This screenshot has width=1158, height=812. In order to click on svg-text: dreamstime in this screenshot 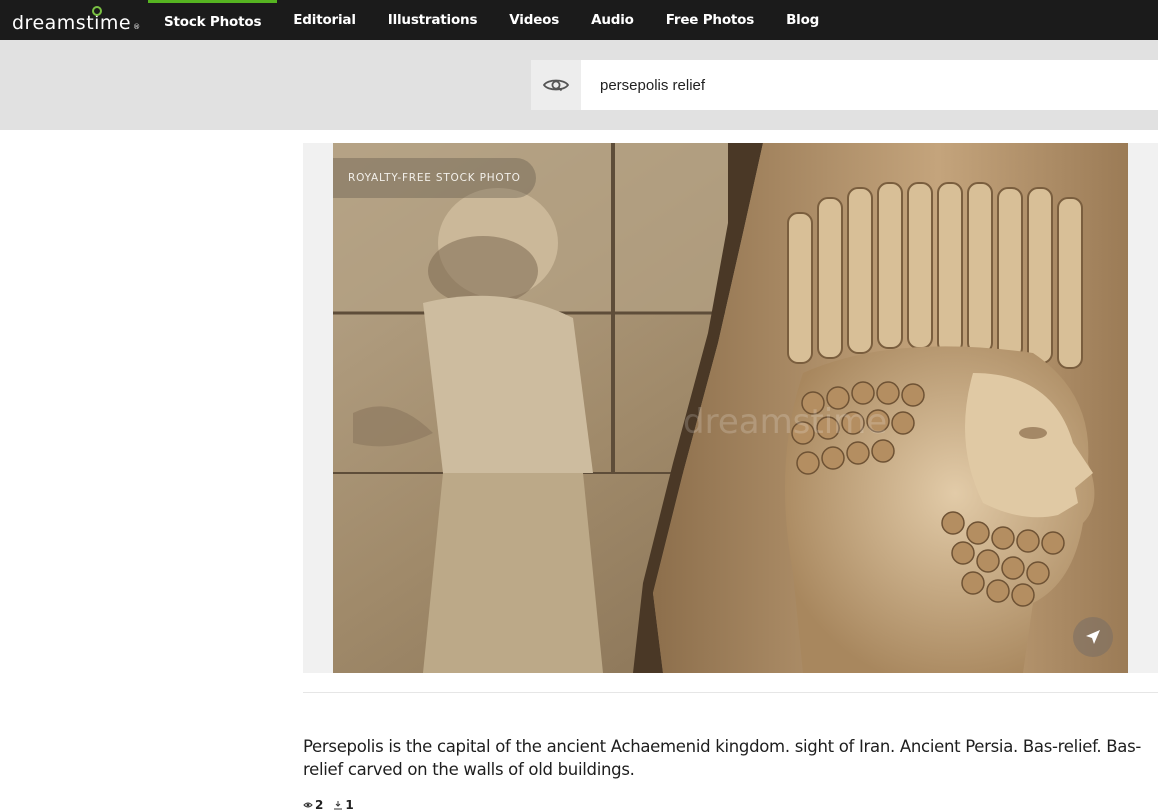, I will do `click(785, 422)`.